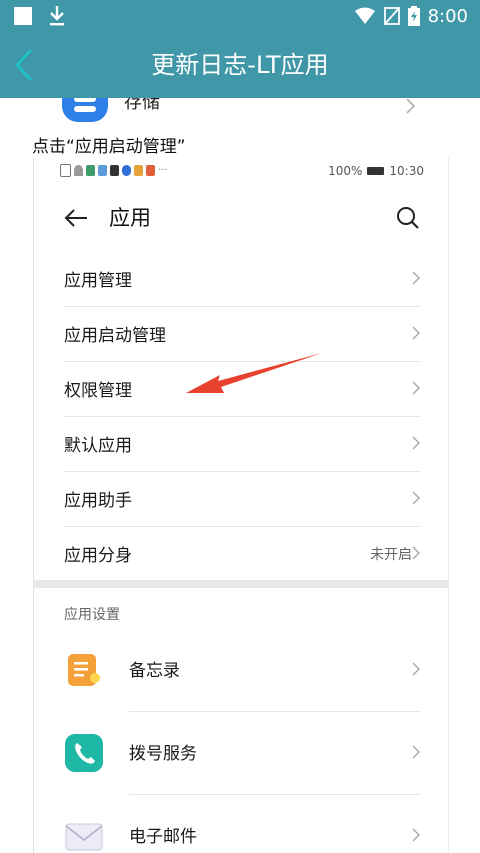 The width and height of the screenshot is (480, 853). I want to click on page-title: 更新日志-LT应用, so click(240, 65).